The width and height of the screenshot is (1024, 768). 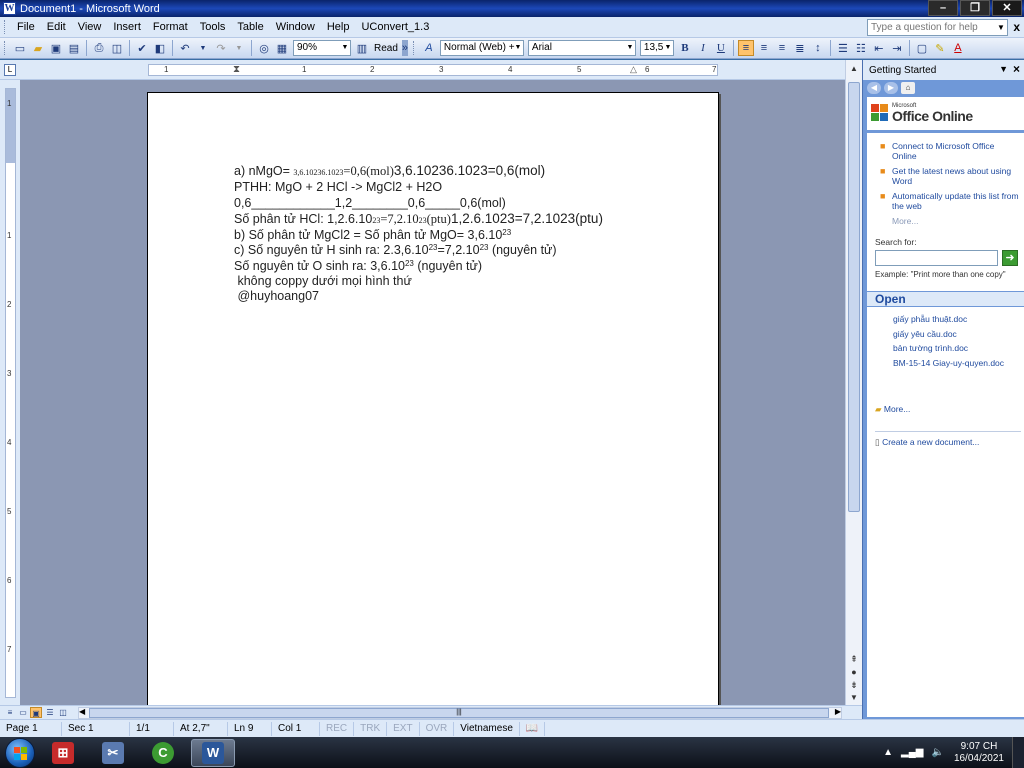 I want to click on scroll-up-icon: ▲, so click(x=854, y=68).